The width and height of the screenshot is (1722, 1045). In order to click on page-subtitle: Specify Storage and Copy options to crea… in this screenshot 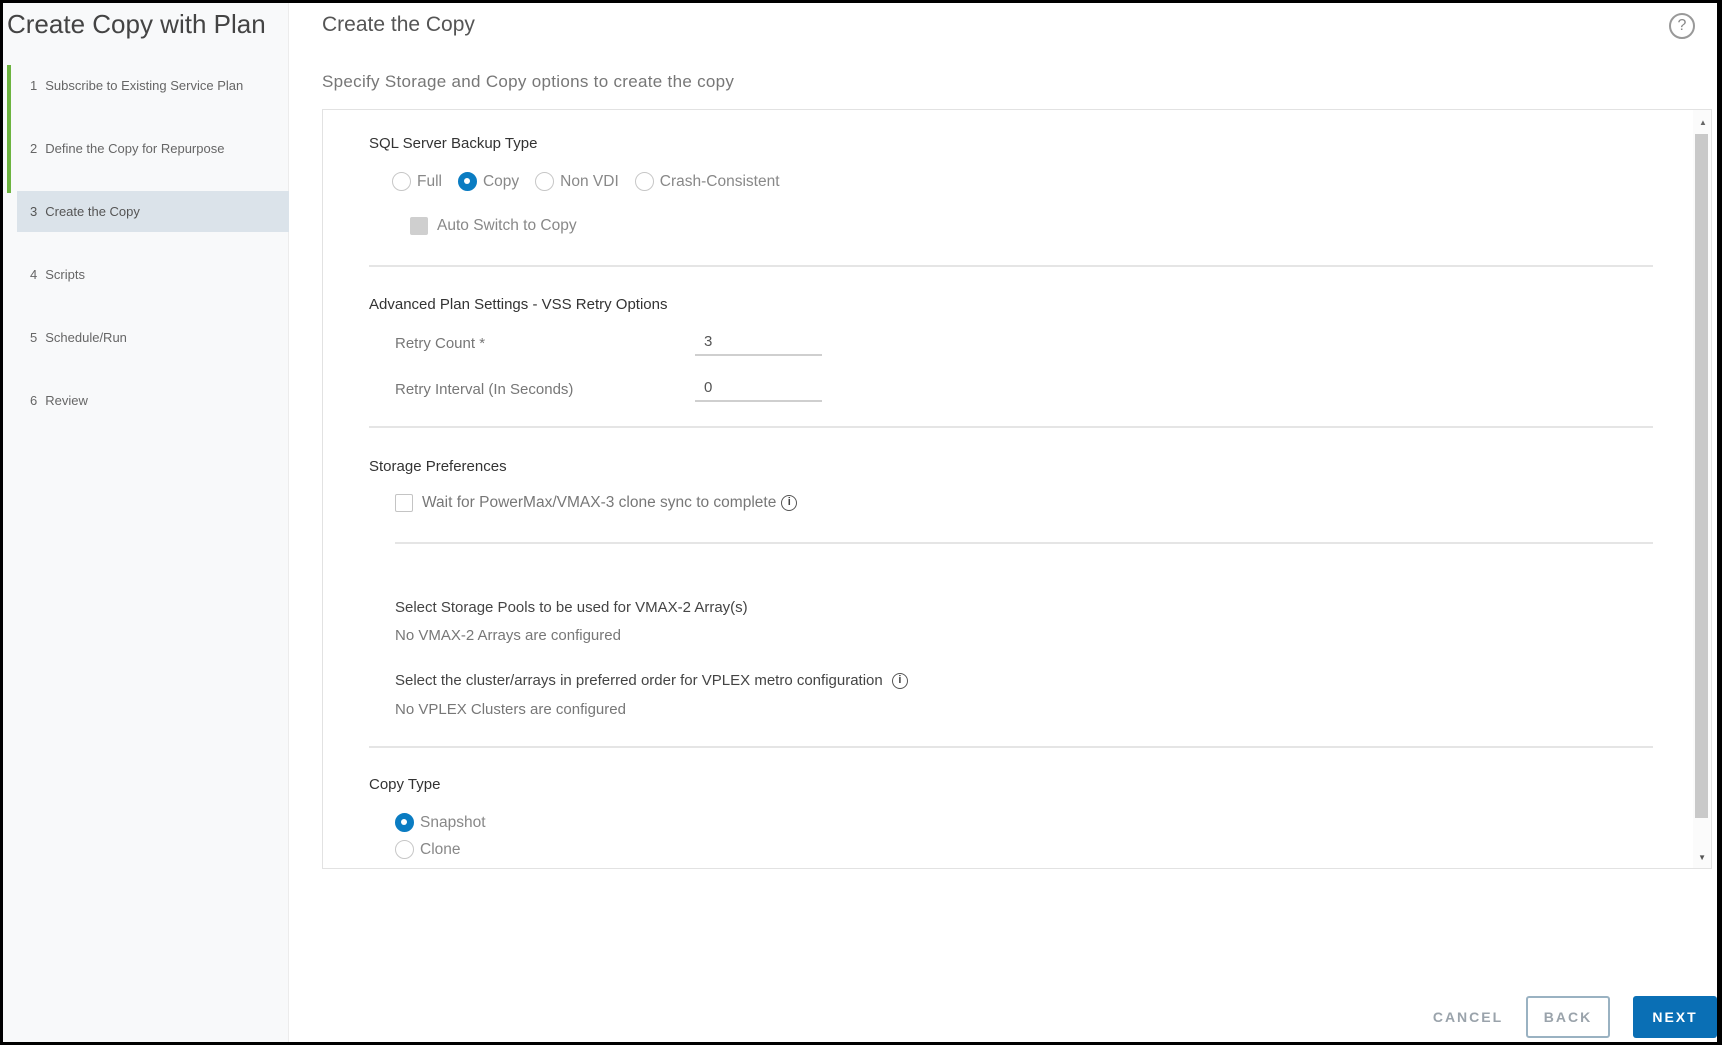, I will do `click(528, 81)`.